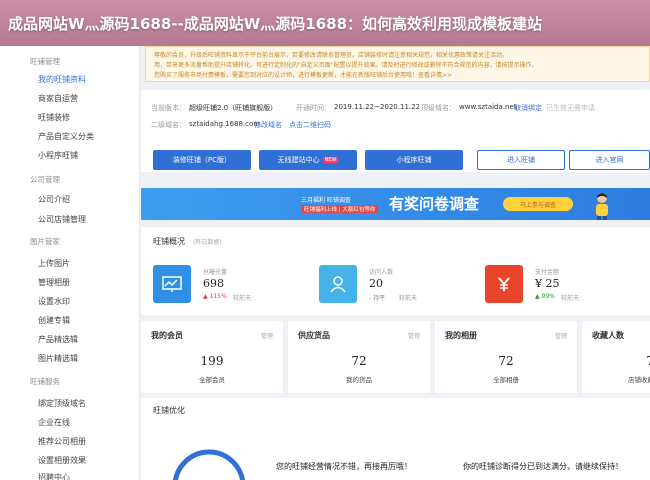 Image resolution: width=650 pixels, height=480 pixels. What do you see at coordinates (506, 361) in the screenshot?
I see `albums-count: 72` at bounding box center [506, 361].